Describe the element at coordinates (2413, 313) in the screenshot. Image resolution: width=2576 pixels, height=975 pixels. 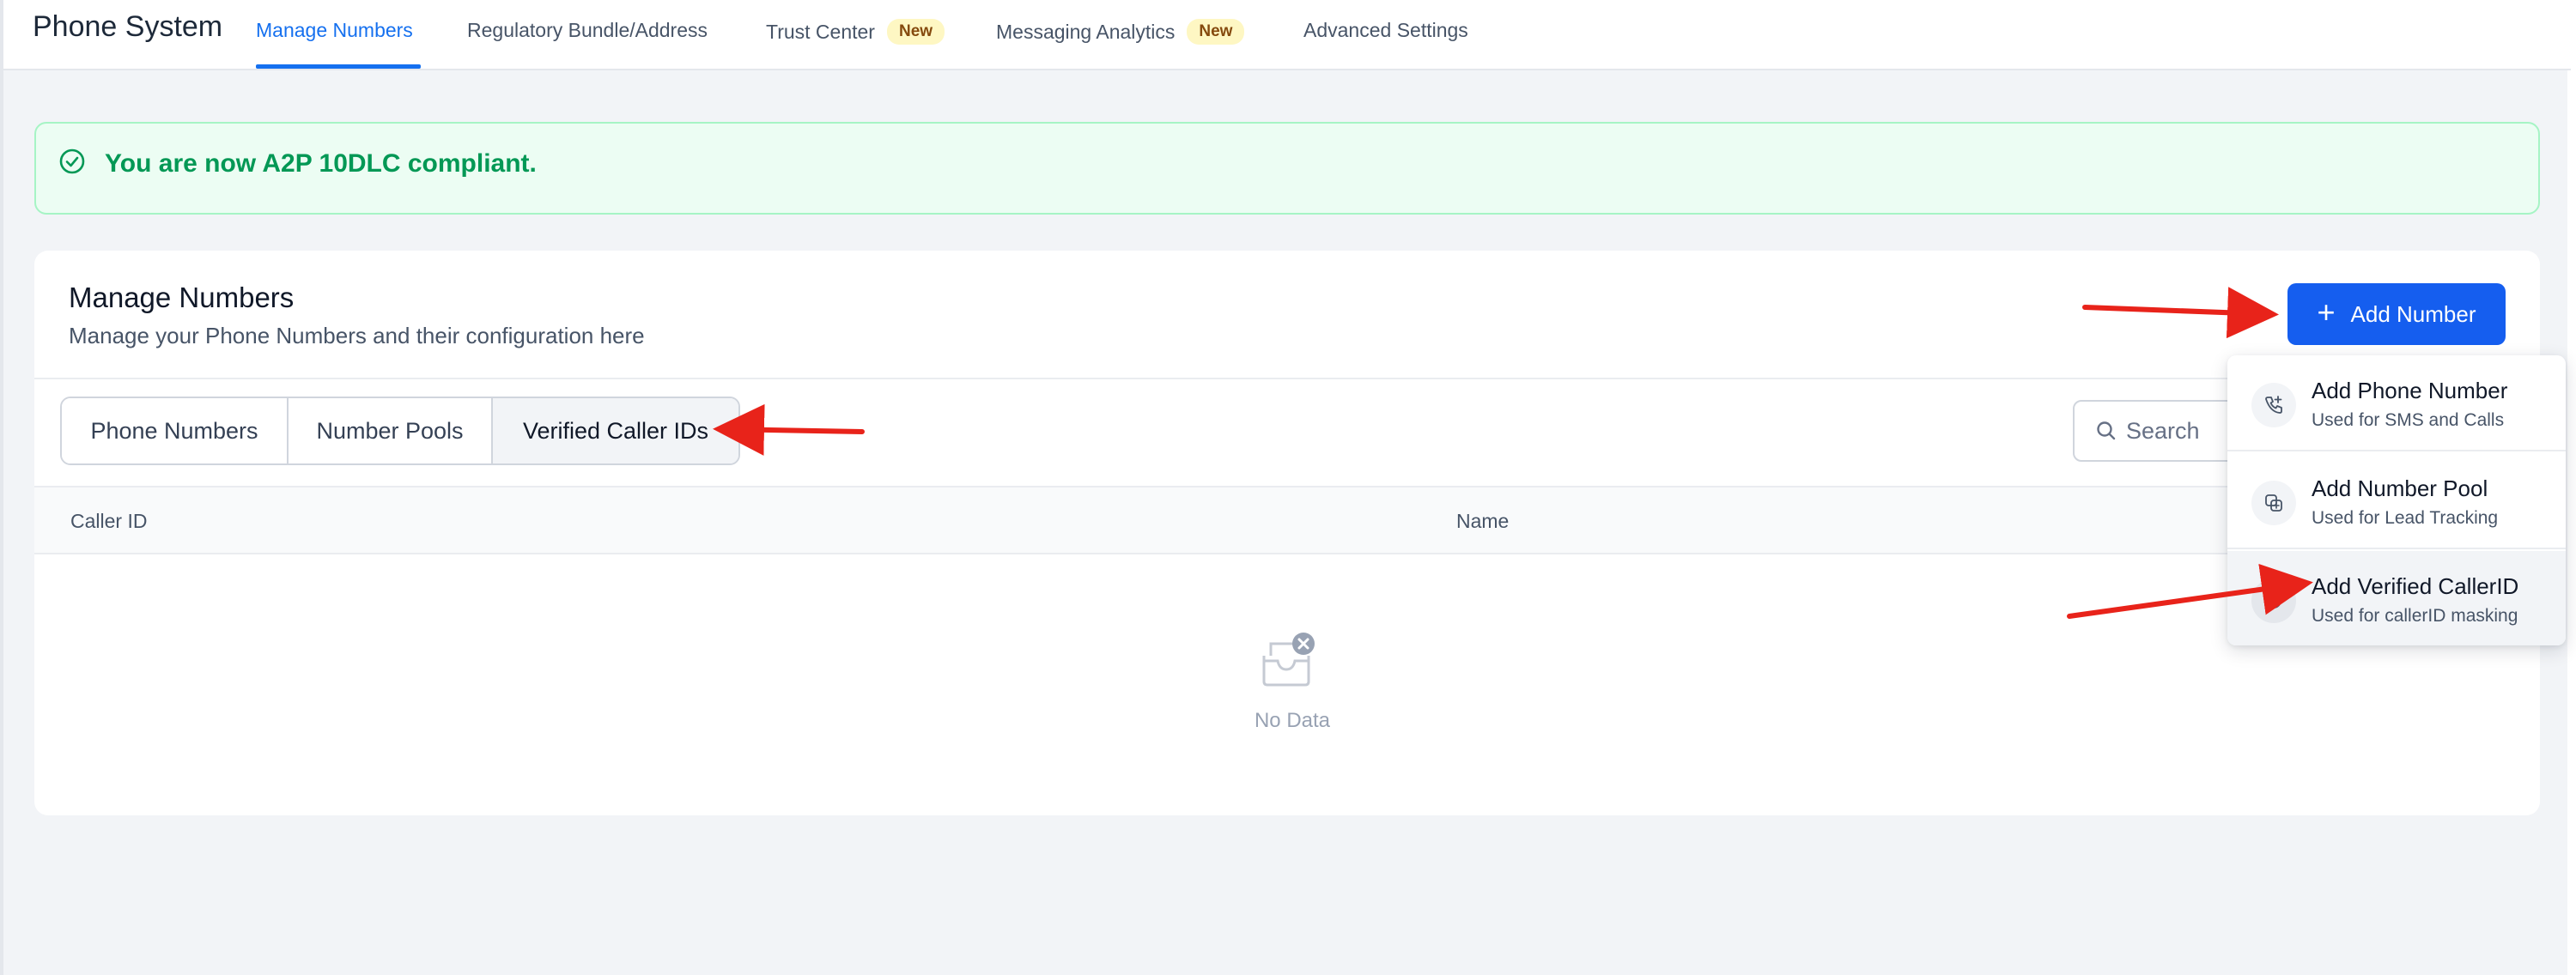
I see `add-number-label: Add Number` at that location.